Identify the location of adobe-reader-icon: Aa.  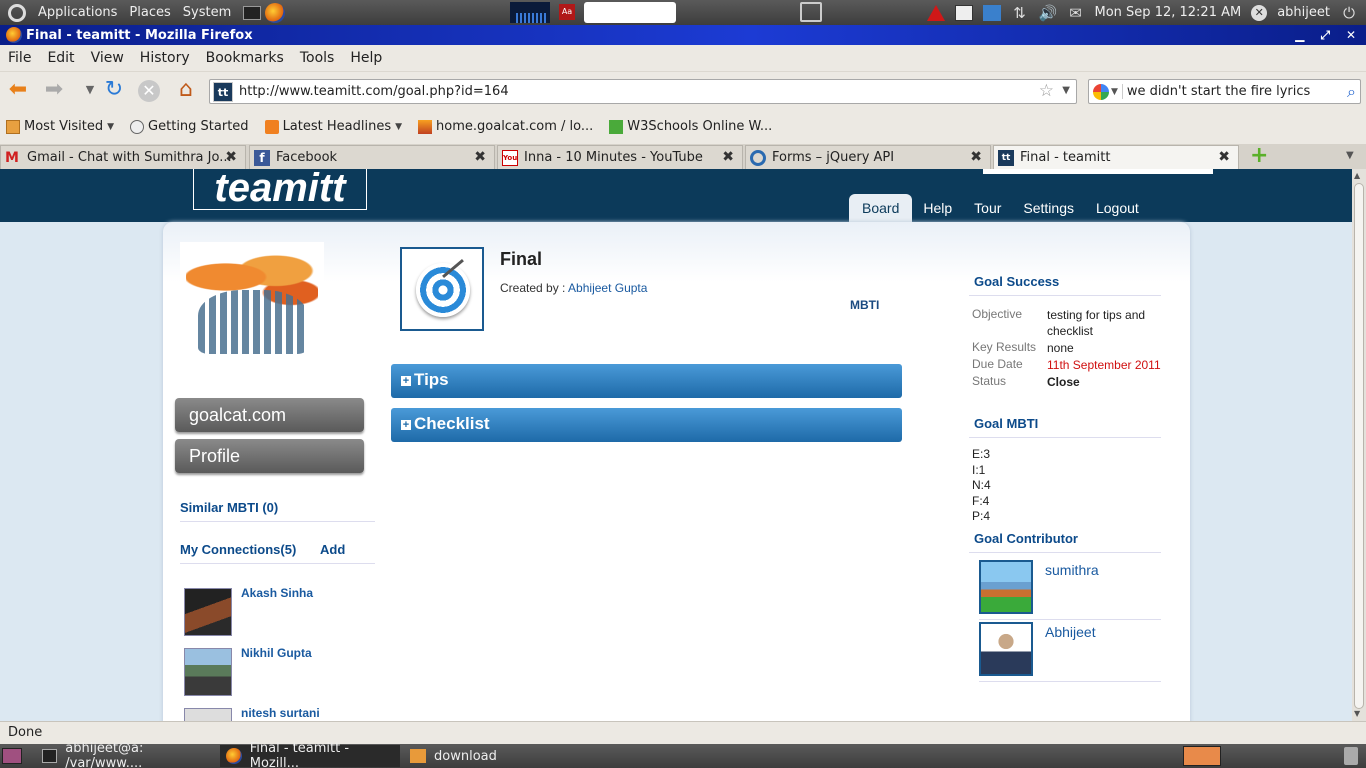
(567, 12).